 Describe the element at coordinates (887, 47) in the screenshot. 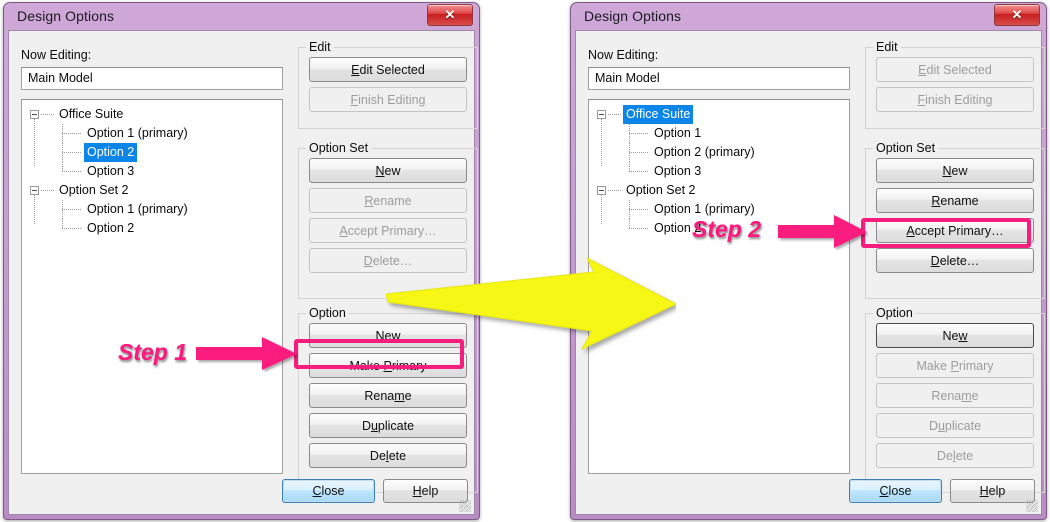

I see `edit-group-title-right: Edit` at that location.